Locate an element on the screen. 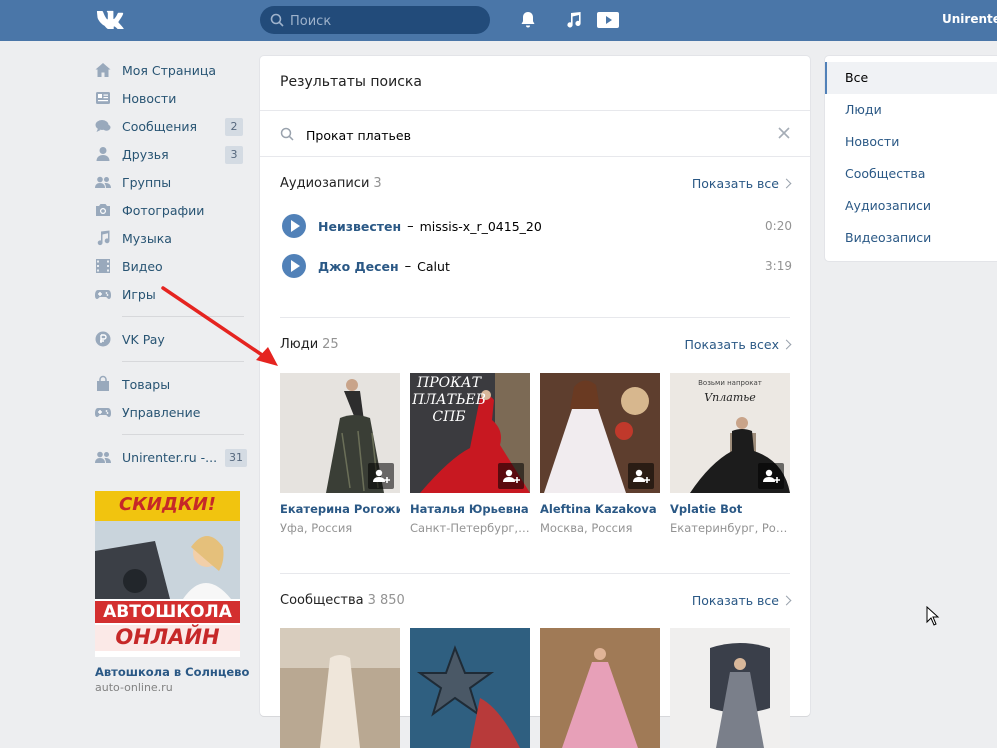  person-name: Vplatie Bot is located at coordinates (730, 509).